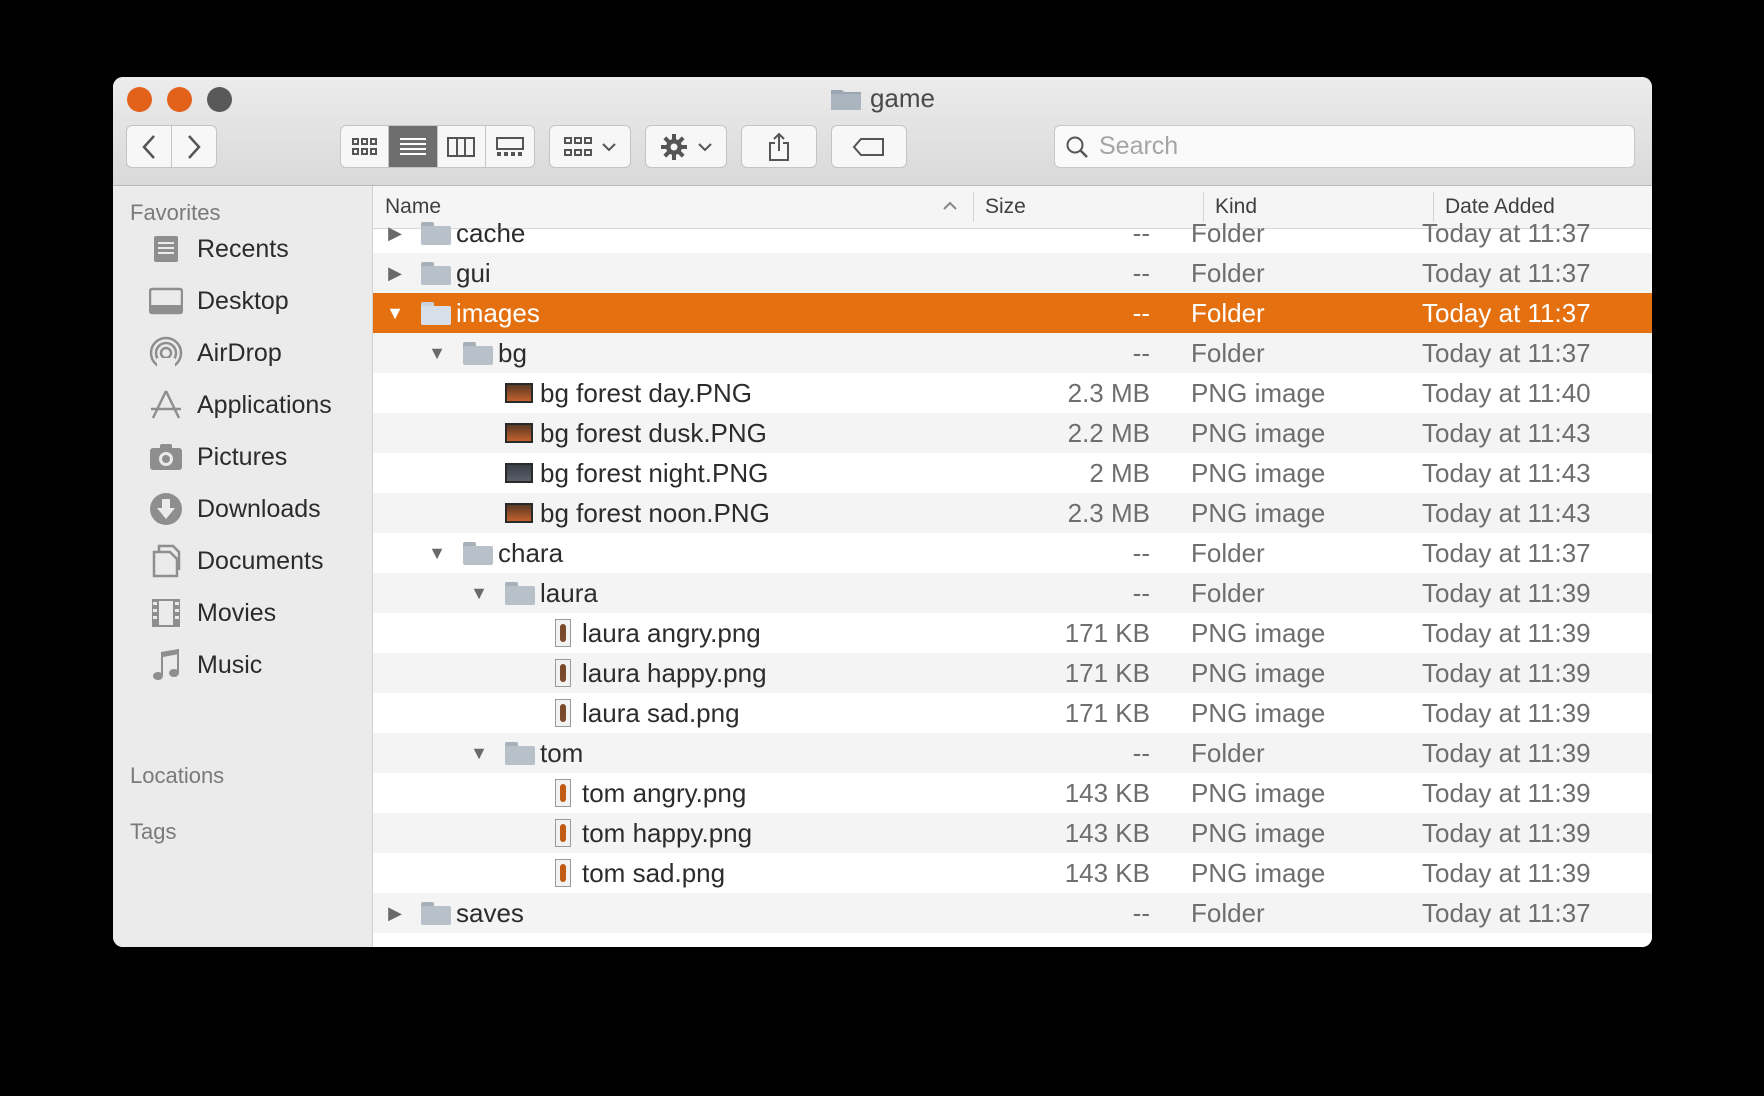 The image size is (1764, 1096). I want to click on sidebar-item-recents: Recents, so click(218, 249).